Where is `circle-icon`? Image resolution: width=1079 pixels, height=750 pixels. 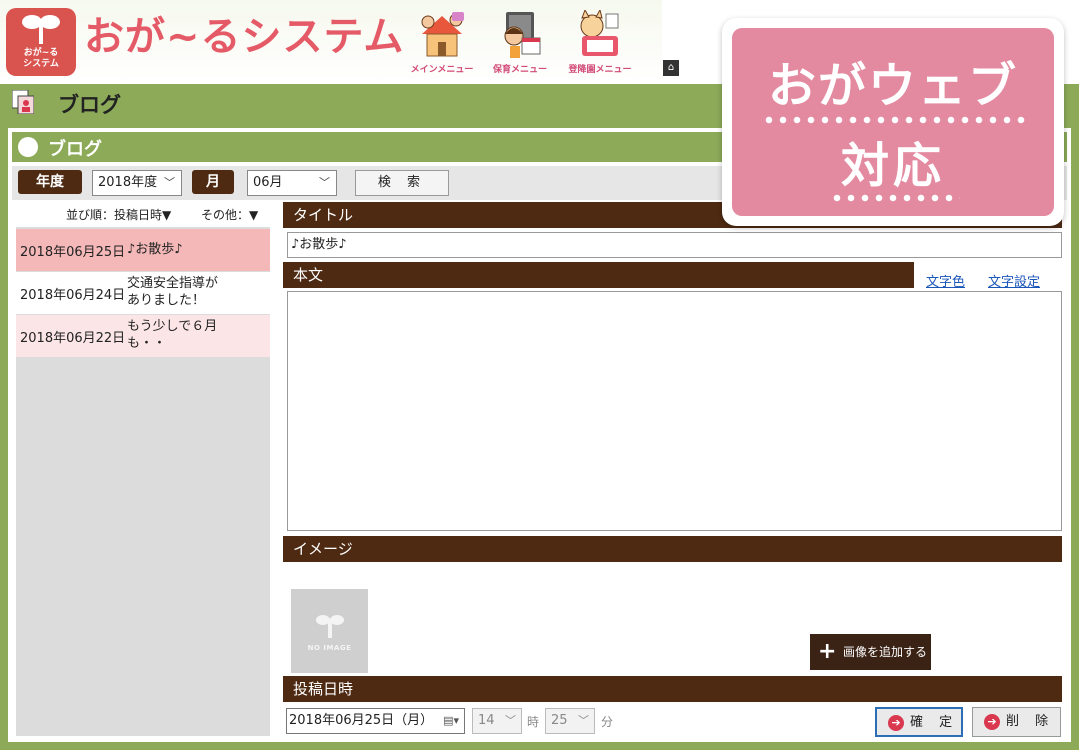 circle-icon is located at coordinates (28, 147).